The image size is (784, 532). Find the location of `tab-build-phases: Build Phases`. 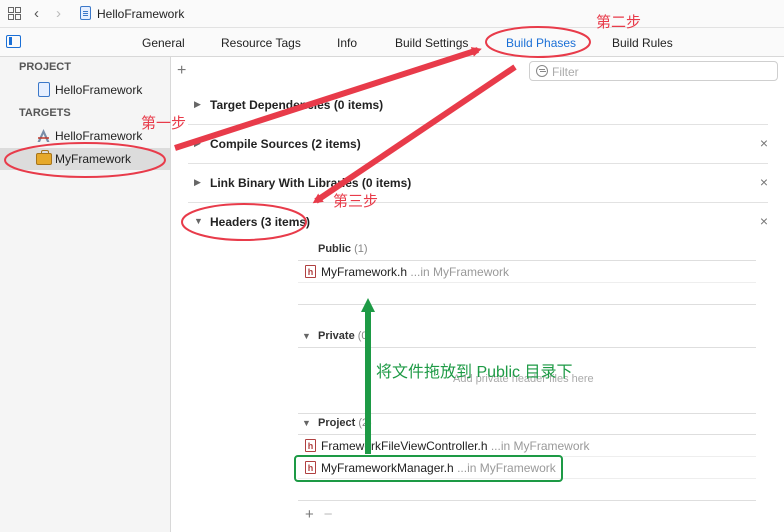

tab-build-phases: Build Phases is located at coordinates (541, 43).